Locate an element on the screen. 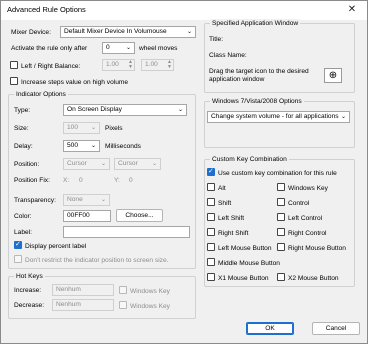 The image size is (368, 344). left-control-checkbox: Left Control is located at coordinates (299, 218).